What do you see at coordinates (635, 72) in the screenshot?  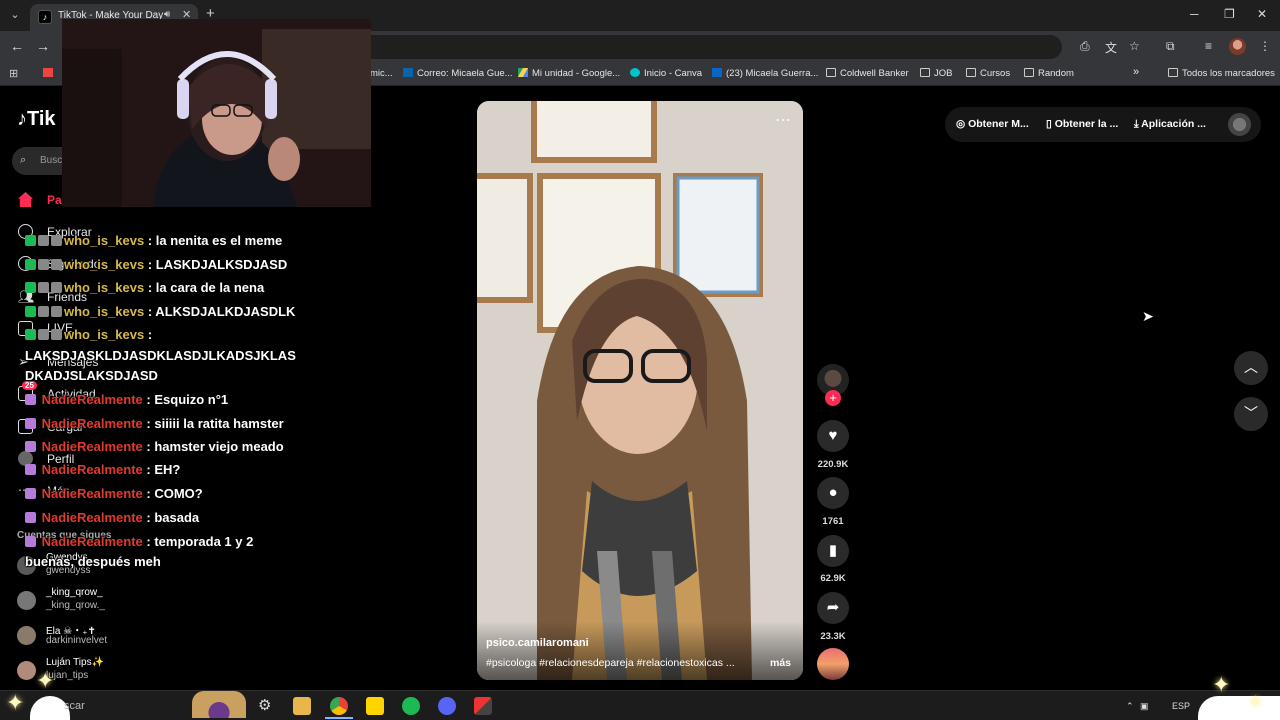 I see `canva-icon` at bounding box center [635, 72].